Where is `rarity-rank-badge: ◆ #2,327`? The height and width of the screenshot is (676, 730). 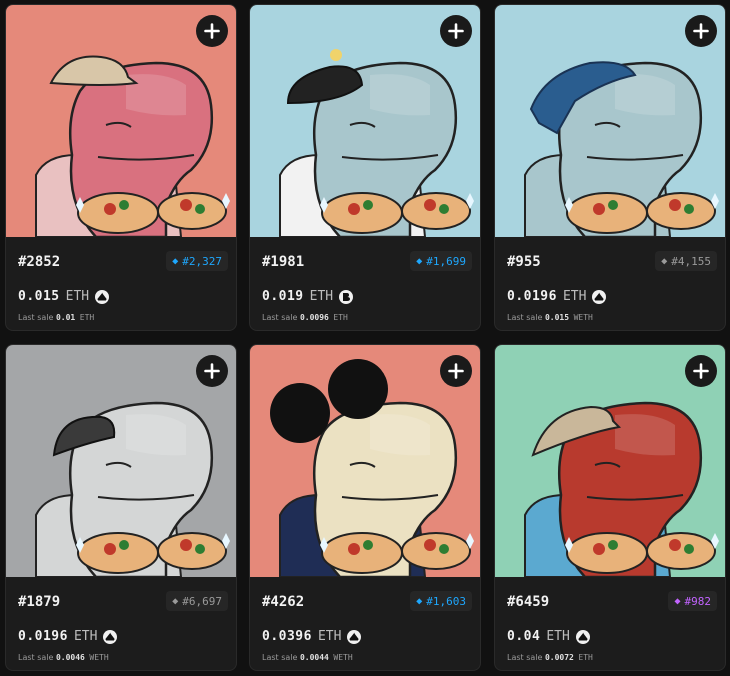
rarity-rank-badge: ◆ #2,327 is located at coordinates (197, 261).